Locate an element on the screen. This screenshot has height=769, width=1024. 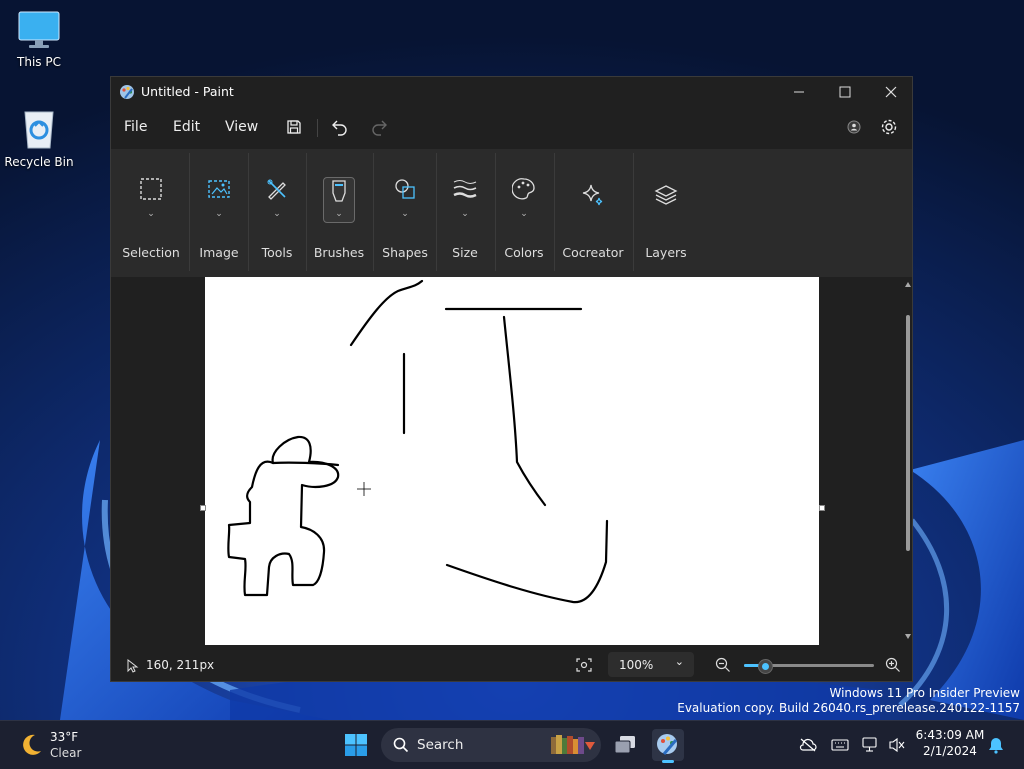
search-box: Search is located at coordinates (491, 745).